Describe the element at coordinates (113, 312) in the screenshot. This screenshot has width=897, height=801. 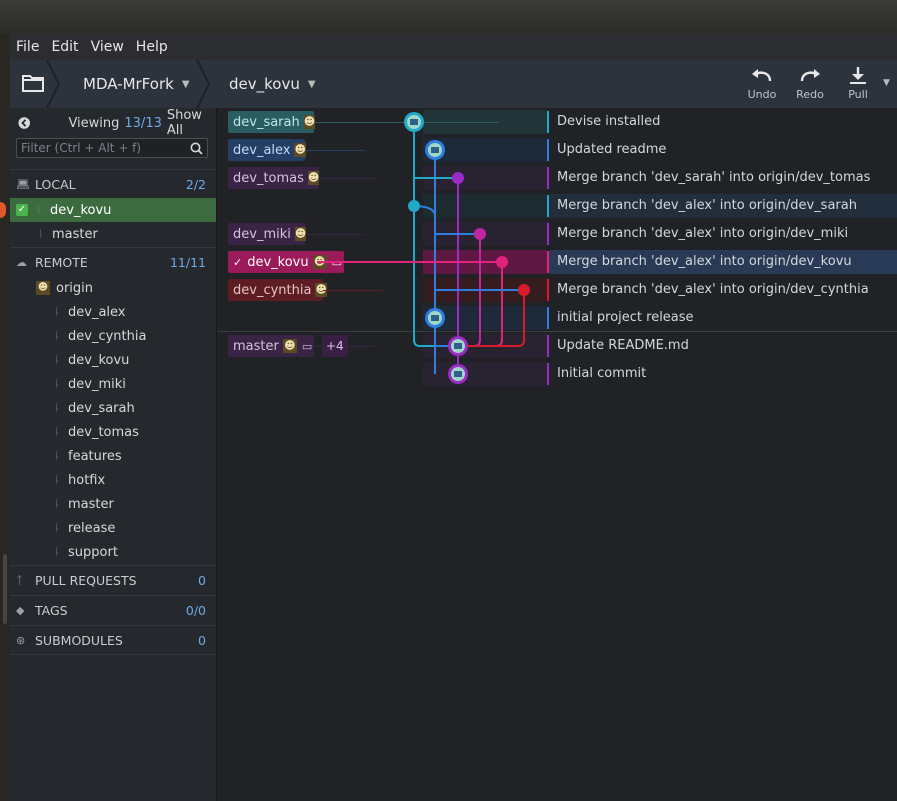
I see `remote-branch-item: ᚿ dev_alex` at that location.